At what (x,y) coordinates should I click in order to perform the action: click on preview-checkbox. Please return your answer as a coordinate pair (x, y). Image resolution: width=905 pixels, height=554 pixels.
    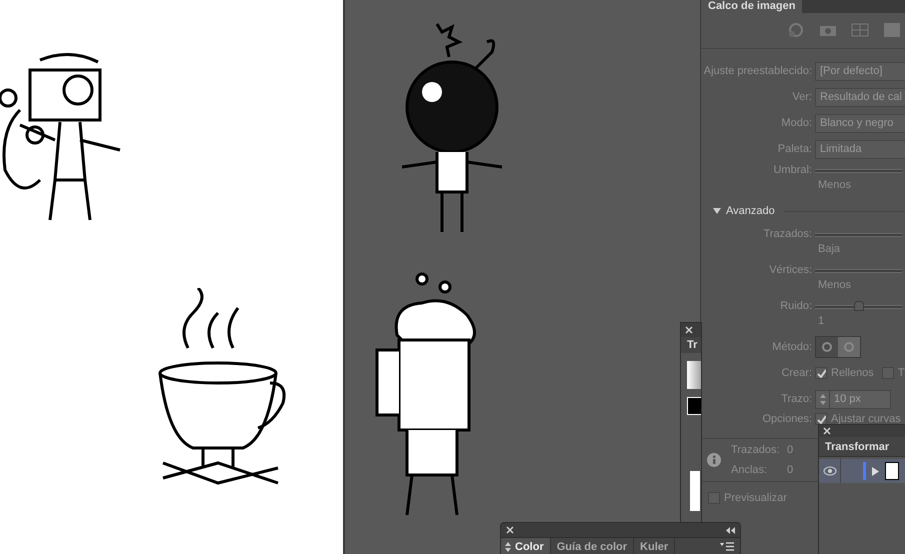
    Looking at the image, I should click on (714, 498).